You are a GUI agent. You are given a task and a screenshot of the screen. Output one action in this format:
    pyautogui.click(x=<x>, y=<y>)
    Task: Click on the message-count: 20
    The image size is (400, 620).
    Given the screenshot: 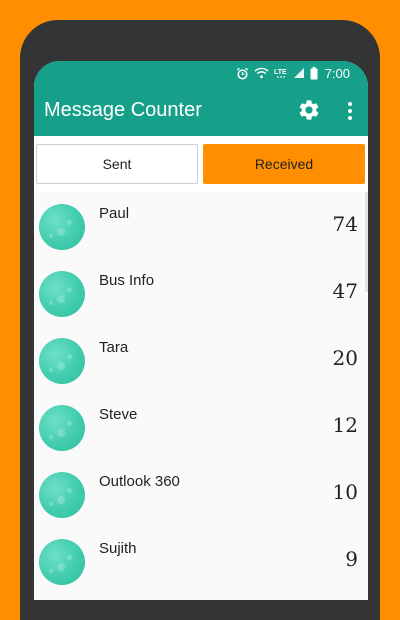 What is the action you would take?
    pyautogui.click(x=345, y=358)
    